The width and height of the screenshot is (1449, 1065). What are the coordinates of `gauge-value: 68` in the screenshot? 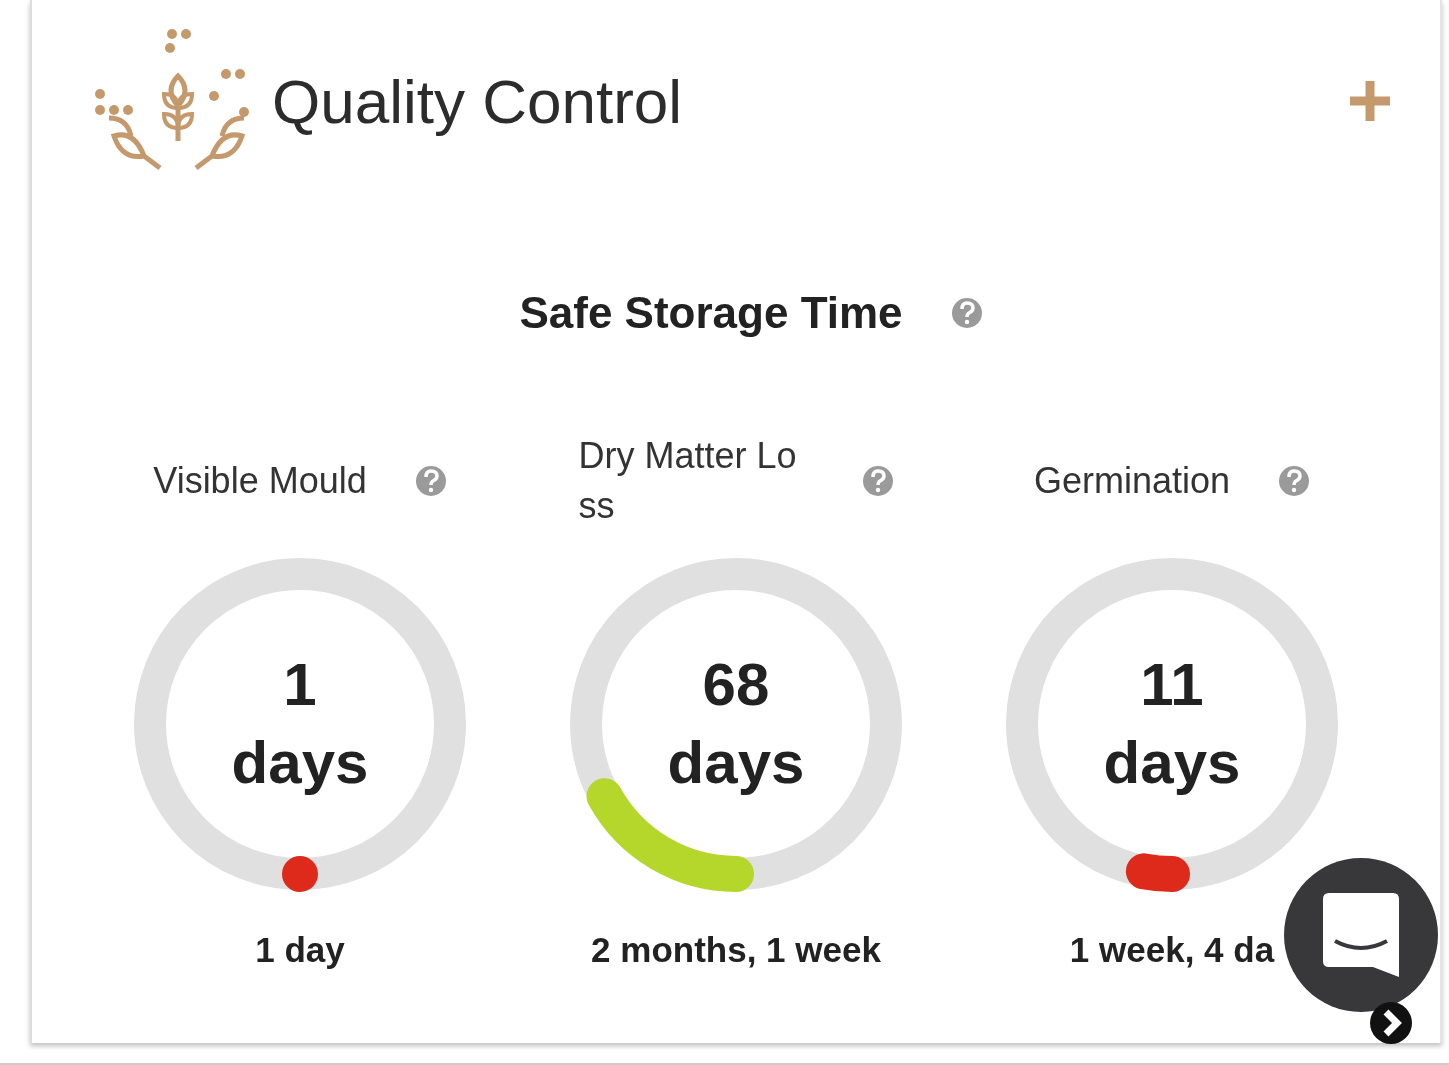 It's located at (736, 685).